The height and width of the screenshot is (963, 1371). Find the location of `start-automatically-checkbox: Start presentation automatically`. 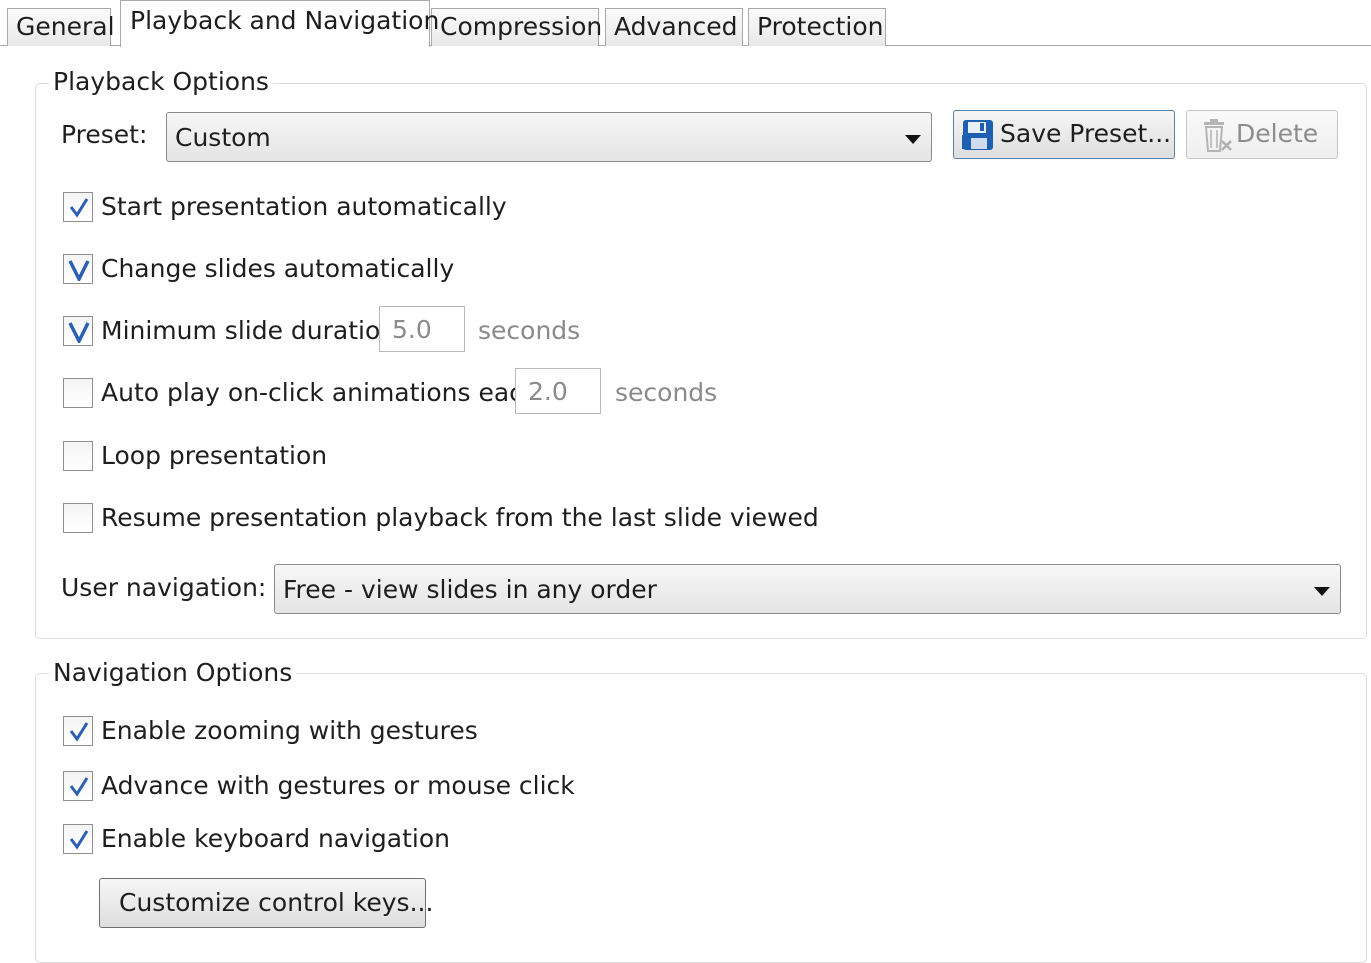

start-automatically-checkbox: Start presentation automatically is located at coordinates (285, 209).